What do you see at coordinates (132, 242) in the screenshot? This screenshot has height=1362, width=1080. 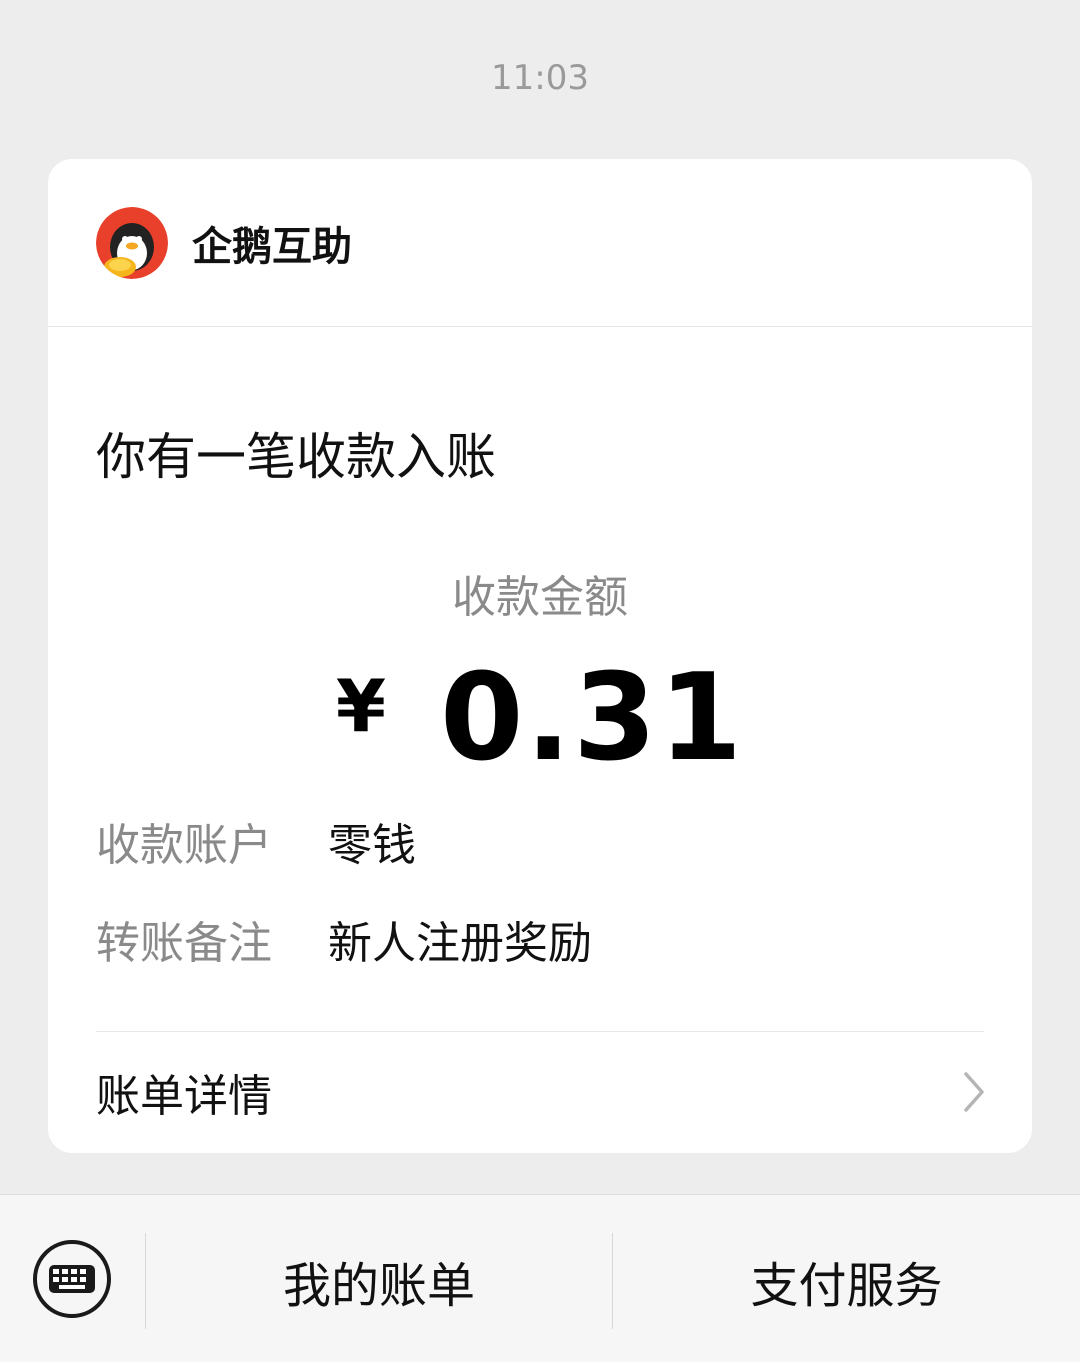 I see `penguin-logo-icon` at bounding box center [132, 242].